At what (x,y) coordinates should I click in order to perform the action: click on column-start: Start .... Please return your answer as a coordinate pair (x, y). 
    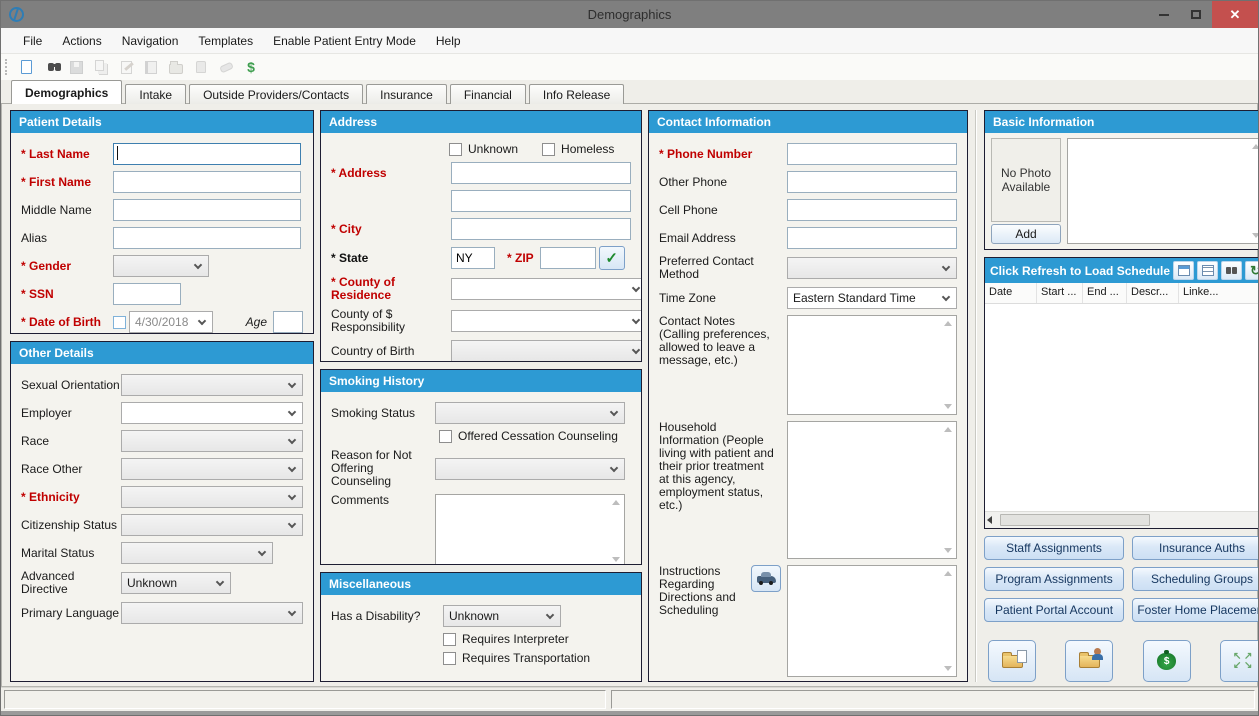
    Looking at the image, I should click on (1060, 293).